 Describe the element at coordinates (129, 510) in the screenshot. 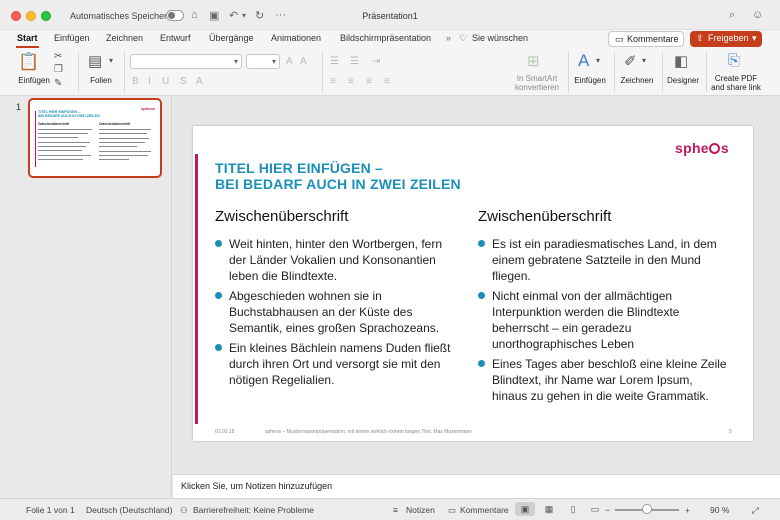

I see `language-indicator: Deutsch (Deutschland)` at that location.